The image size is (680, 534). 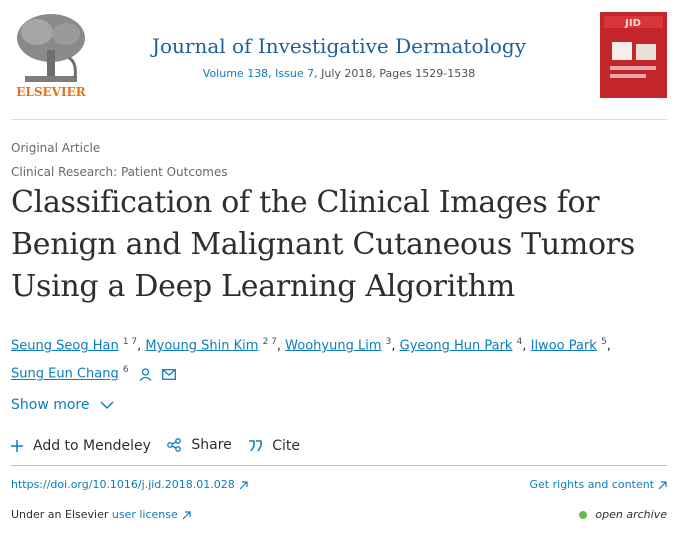 I want to click on divider, so click(x=339, y=465).